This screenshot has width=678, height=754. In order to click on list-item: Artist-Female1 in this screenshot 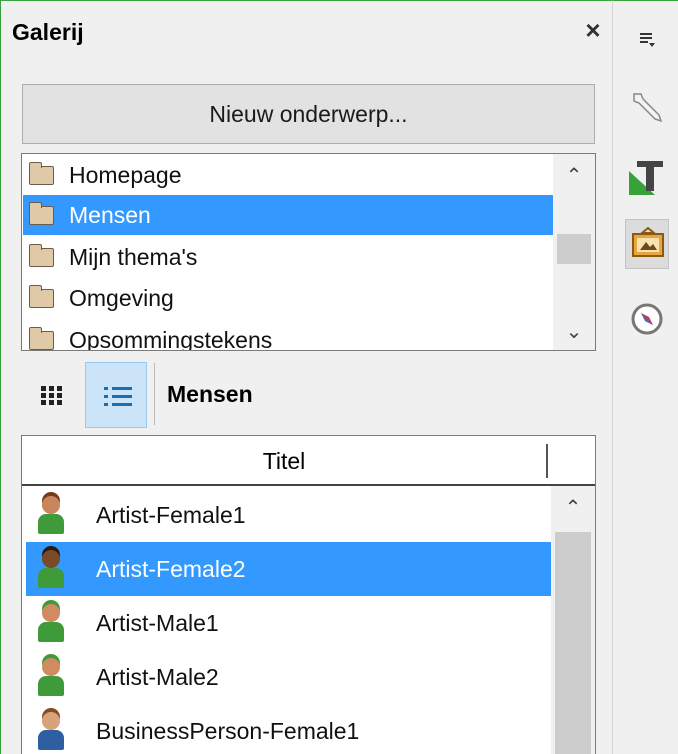, I will do `click(288, 515)`.